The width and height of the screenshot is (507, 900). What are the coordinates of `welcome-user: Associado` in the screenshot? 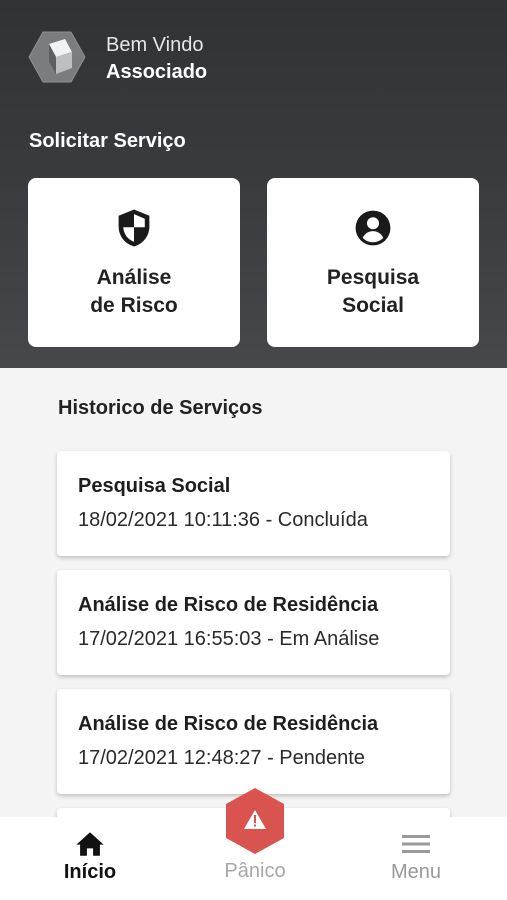 It's located at (157, 72).